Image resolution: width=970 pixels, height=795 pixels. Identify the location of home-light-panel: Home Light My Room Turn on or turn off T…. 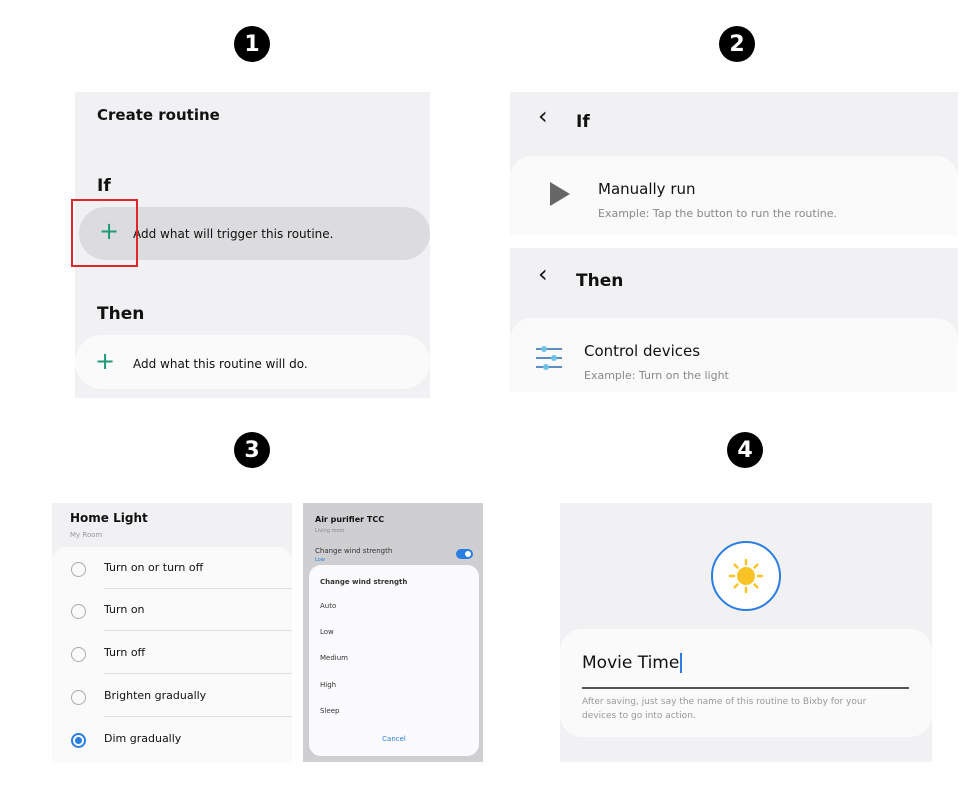
(172, 632).